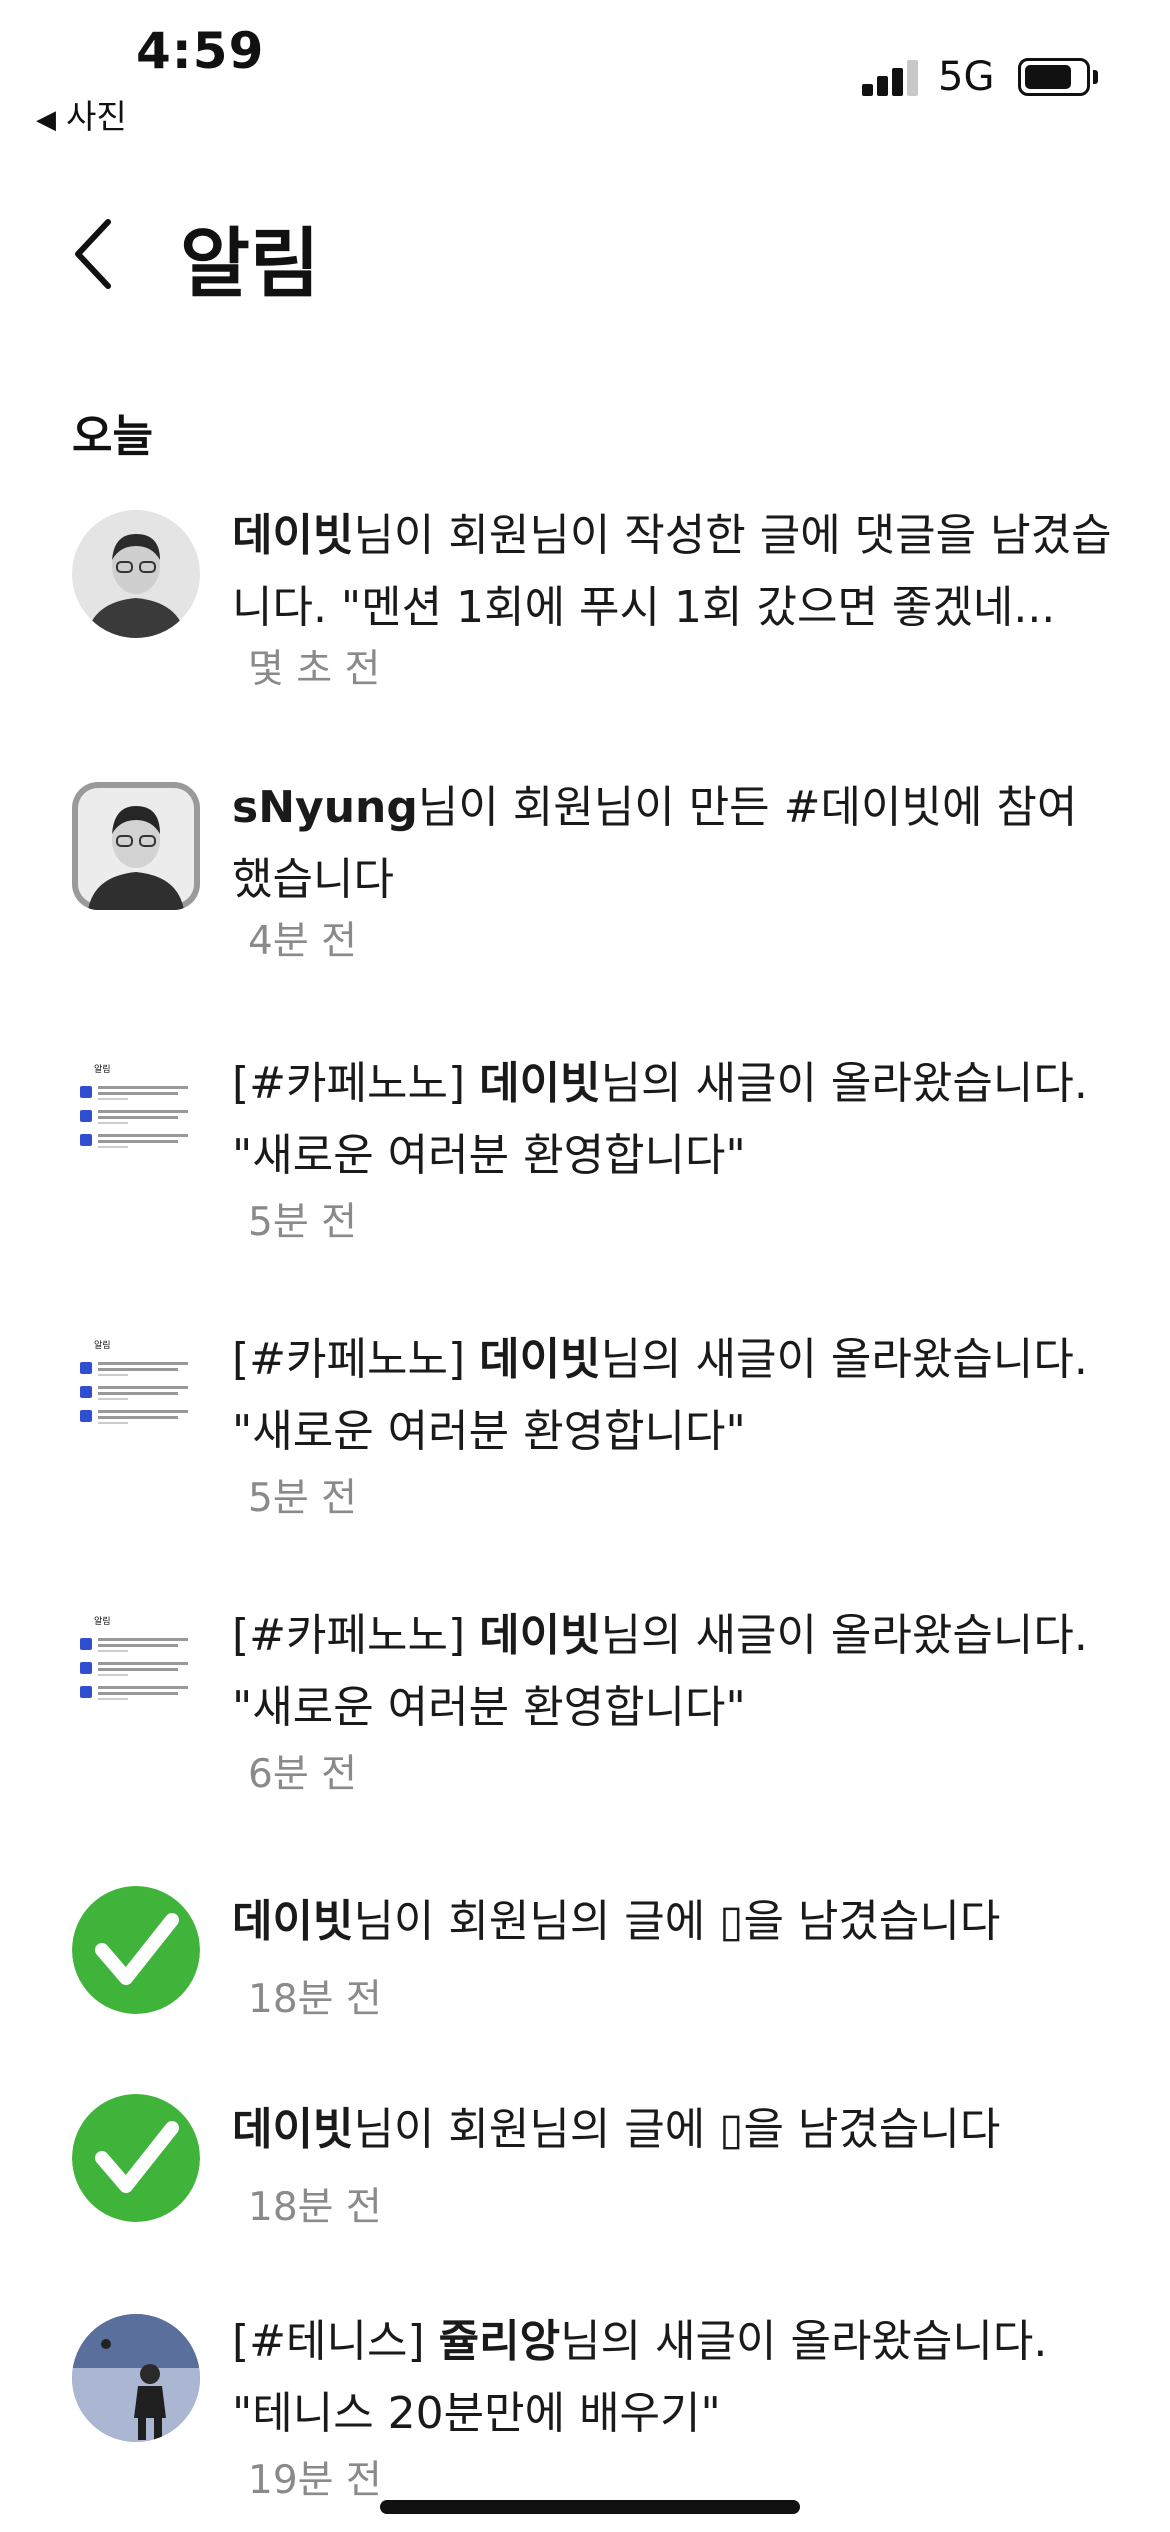 This screenshot has height=2532, width=1170. I want to click on home-indicator, so click(590, 2507).